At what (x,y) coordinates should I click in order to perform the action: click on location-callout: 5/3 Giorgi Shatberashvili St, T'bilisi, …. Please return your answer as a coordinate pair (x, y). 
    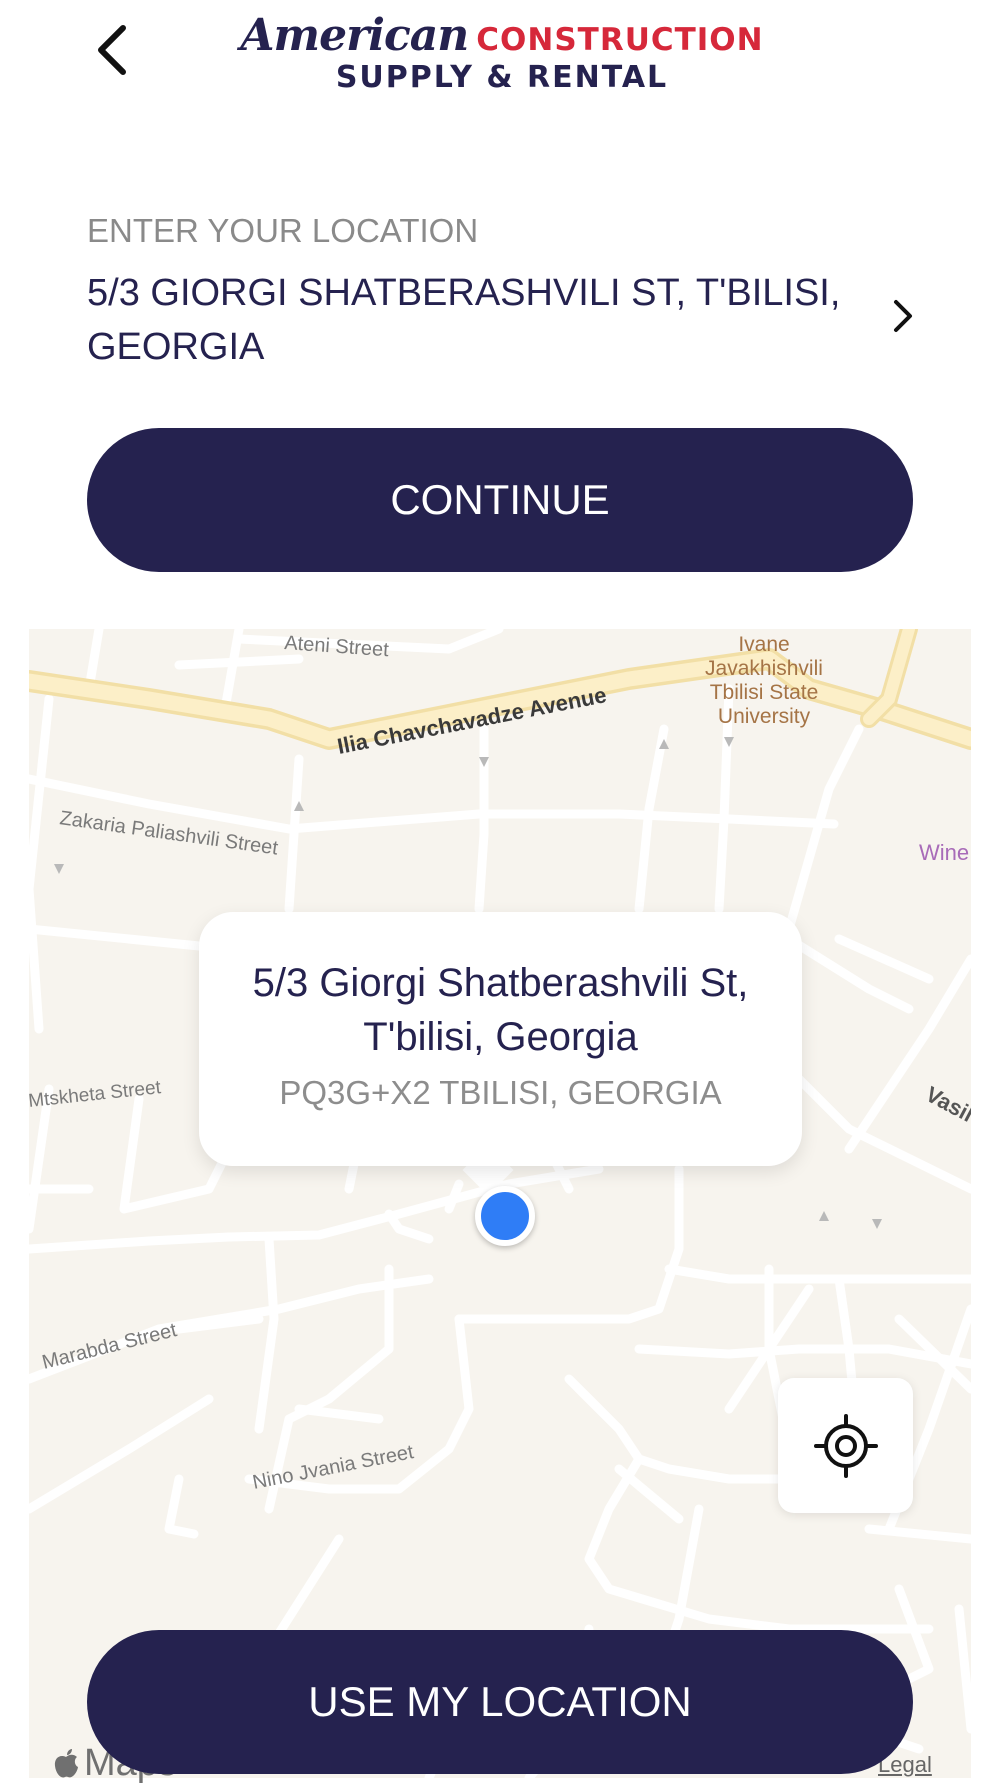
    Looking at the image, I should click on (500, 1039).